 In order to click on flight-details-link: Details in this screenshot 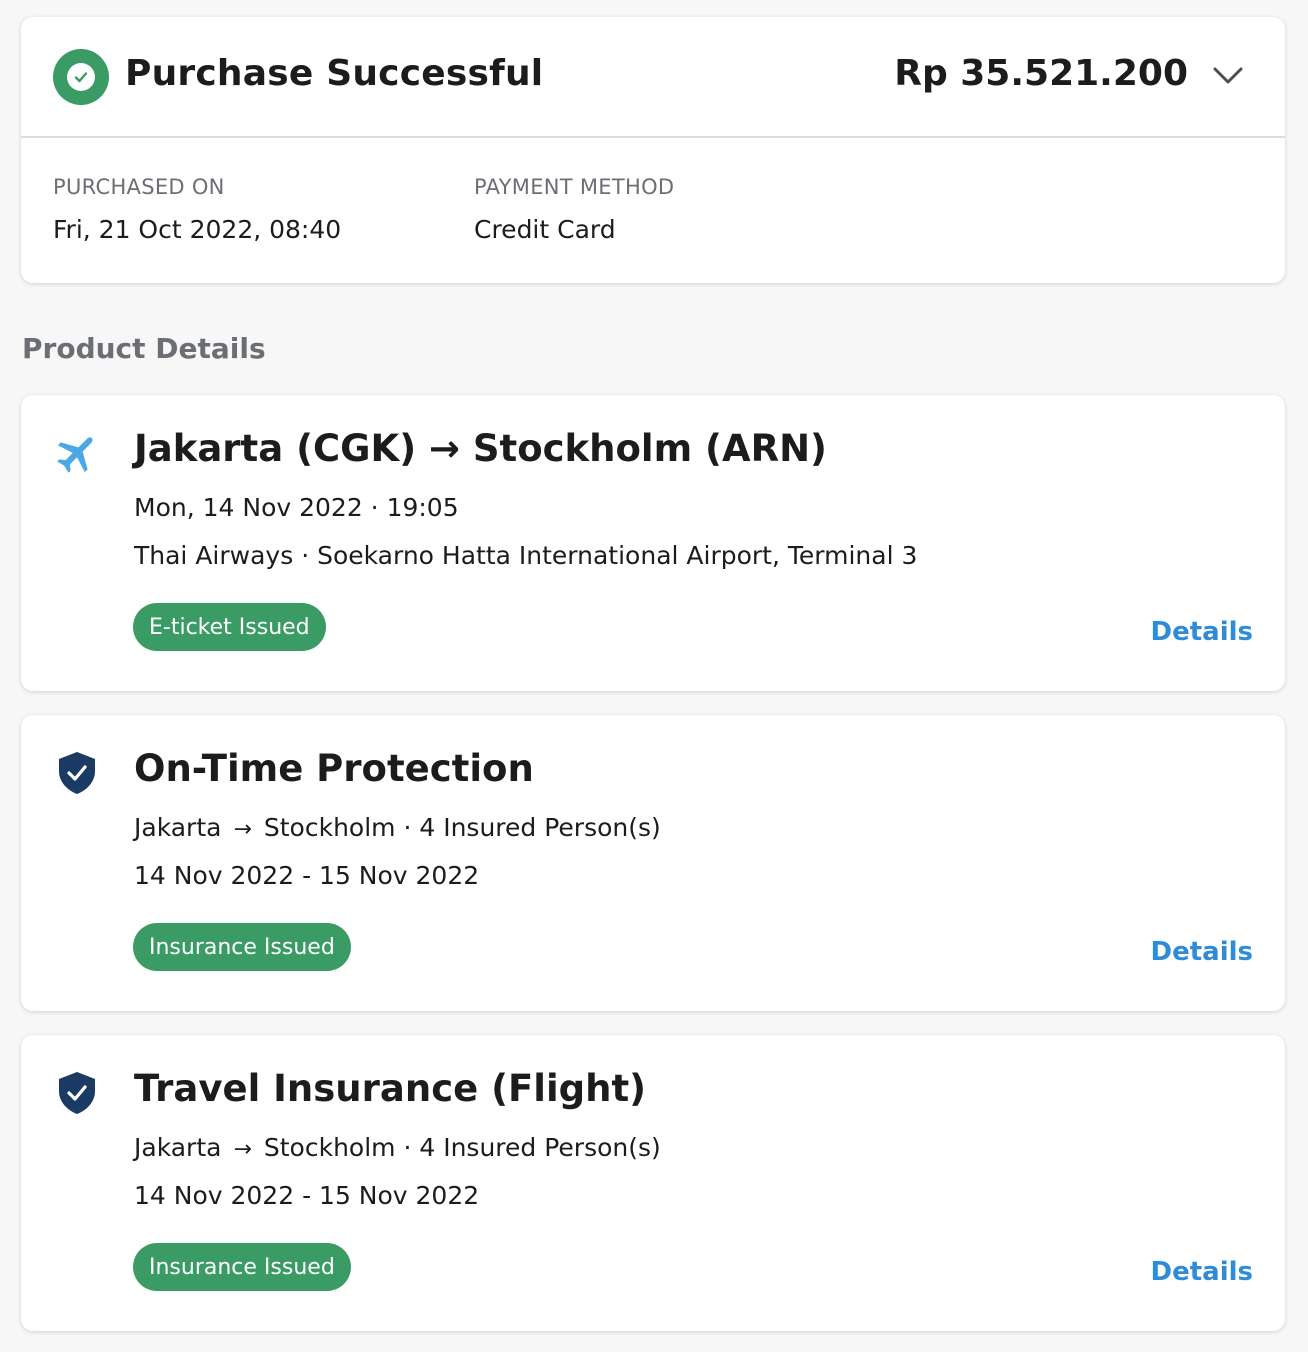, I will do `click(1202, 632)`.